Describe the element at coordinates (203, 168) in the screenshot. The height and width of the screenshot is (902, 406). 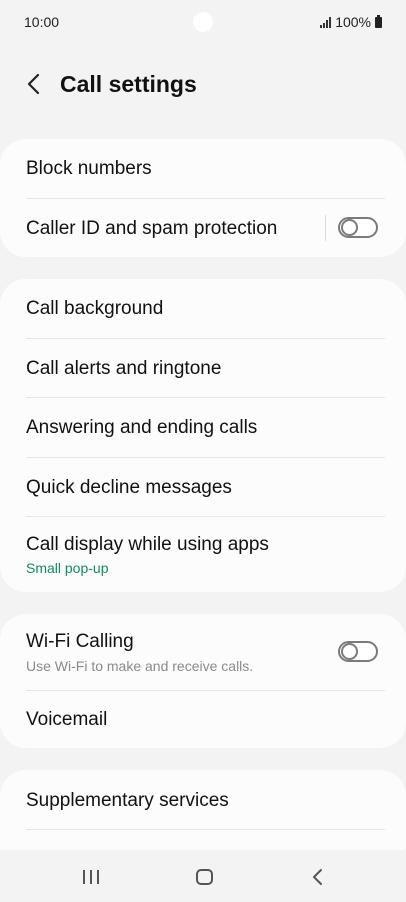
I see `block-numbers-item: Block numbers` at that location.